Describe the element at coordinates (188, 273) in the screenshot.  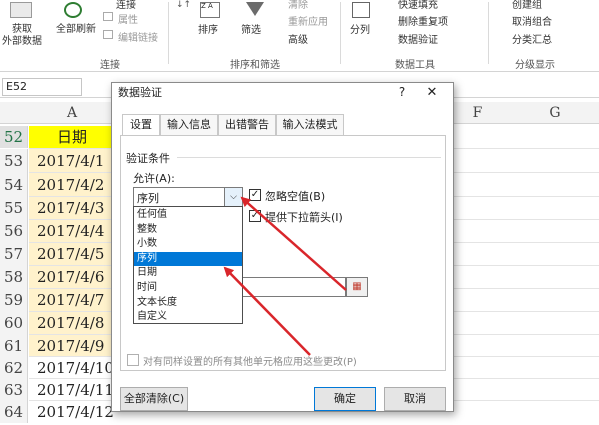
I see `list-item: 日期` at that location.